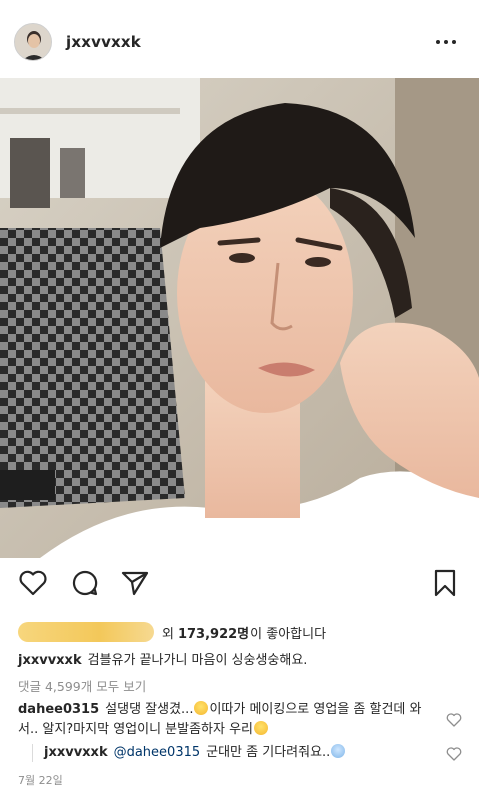  I want to click on comment-like-heart-icon, so click(454, 720).